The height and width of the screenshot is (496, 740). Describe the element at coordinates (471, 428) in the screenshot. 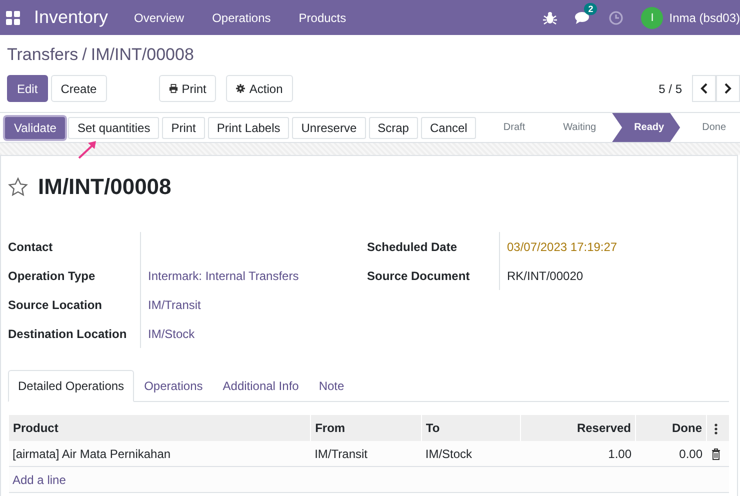

I see `column-header: To` at that location.